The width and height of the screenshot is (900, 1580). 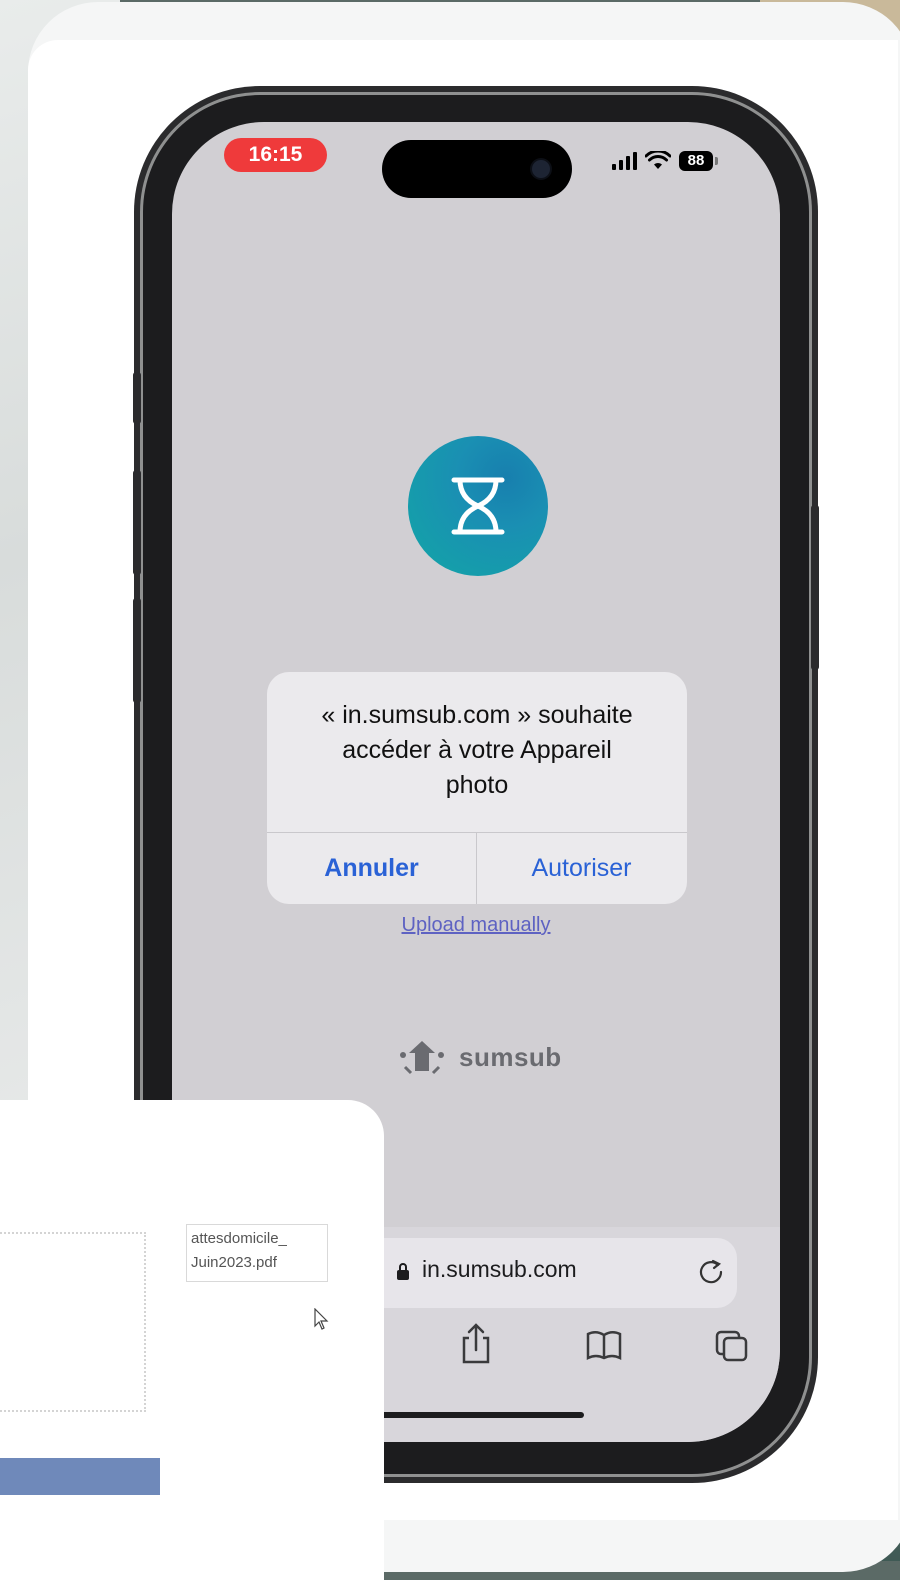 I want to click on tabs-icon, so click(x=732, y=1344).